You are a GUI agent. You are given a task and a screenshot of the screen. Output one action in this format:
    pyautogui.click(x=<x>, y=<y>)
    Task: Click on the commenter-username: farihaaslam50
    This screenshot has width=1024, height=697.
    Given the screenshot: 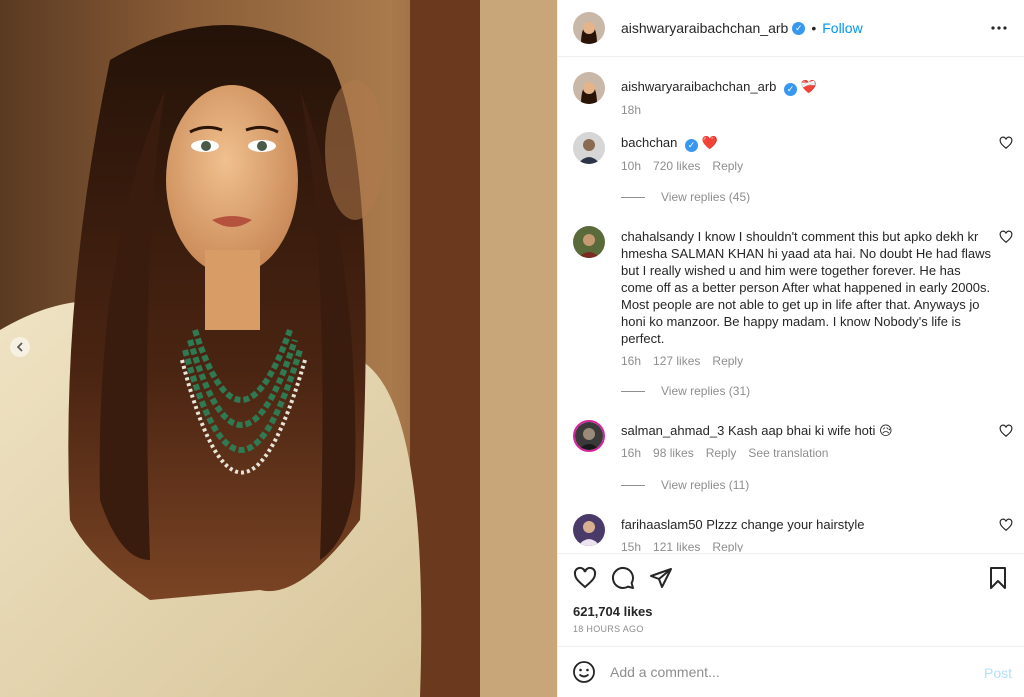 What is the action you would take?
    pyautogui.click(x=662, y=524)
    